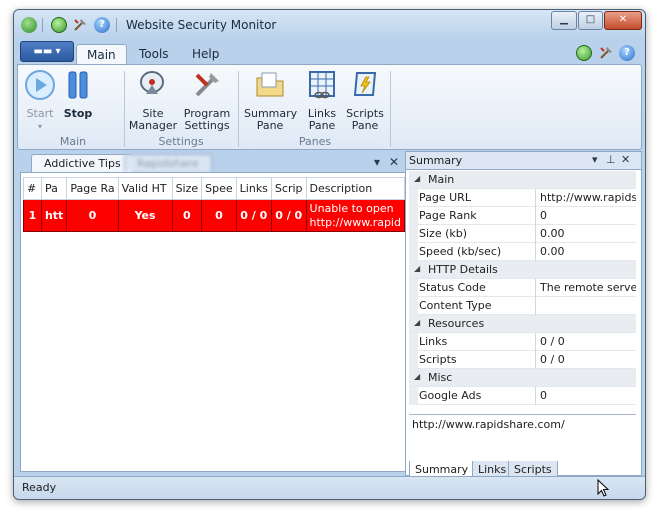 This screenshot has width=660, height=520. What do you see at coordinates (54, 188) in the screenshot?
I see `col-header-page: Pa` at bounding box center [54, 188].